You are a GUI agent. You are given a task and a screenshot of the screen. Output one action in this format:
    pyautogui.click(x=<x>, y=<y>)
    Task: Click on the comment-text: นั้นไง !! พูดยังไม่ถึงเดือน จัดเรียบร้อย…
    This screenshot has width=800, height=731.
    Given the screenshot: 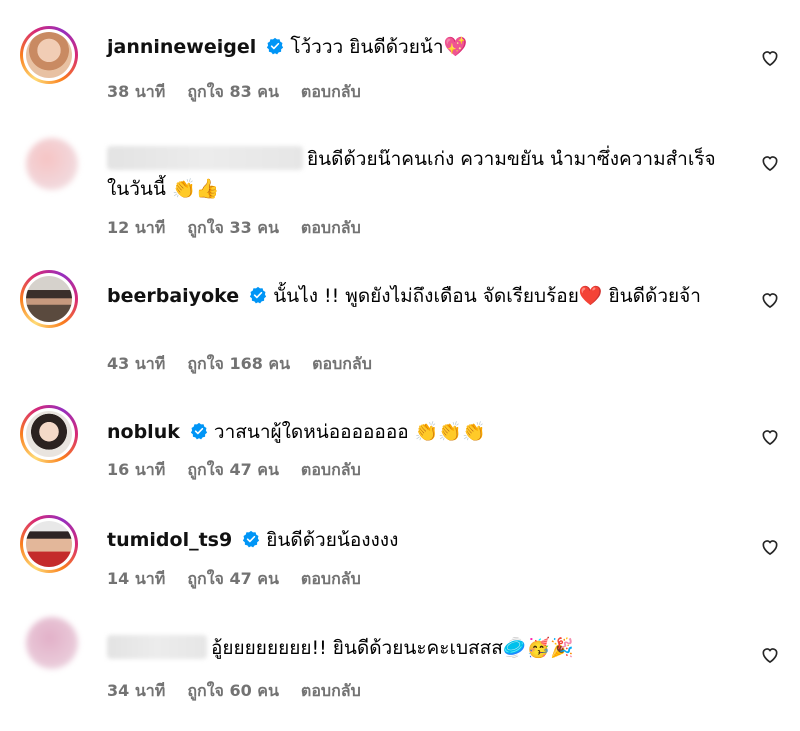 What is the action you would take?
    pyautogui.click(x=487, y=296)
    